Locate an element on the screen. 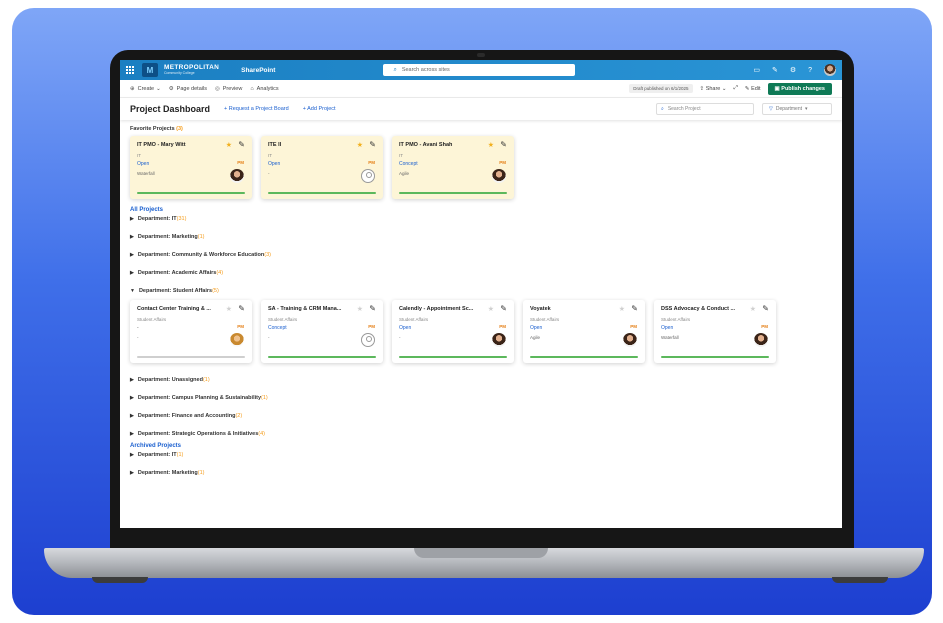 This screenshot has width=943, height=623. department-count: (4) is located at coordinates (262, 434).